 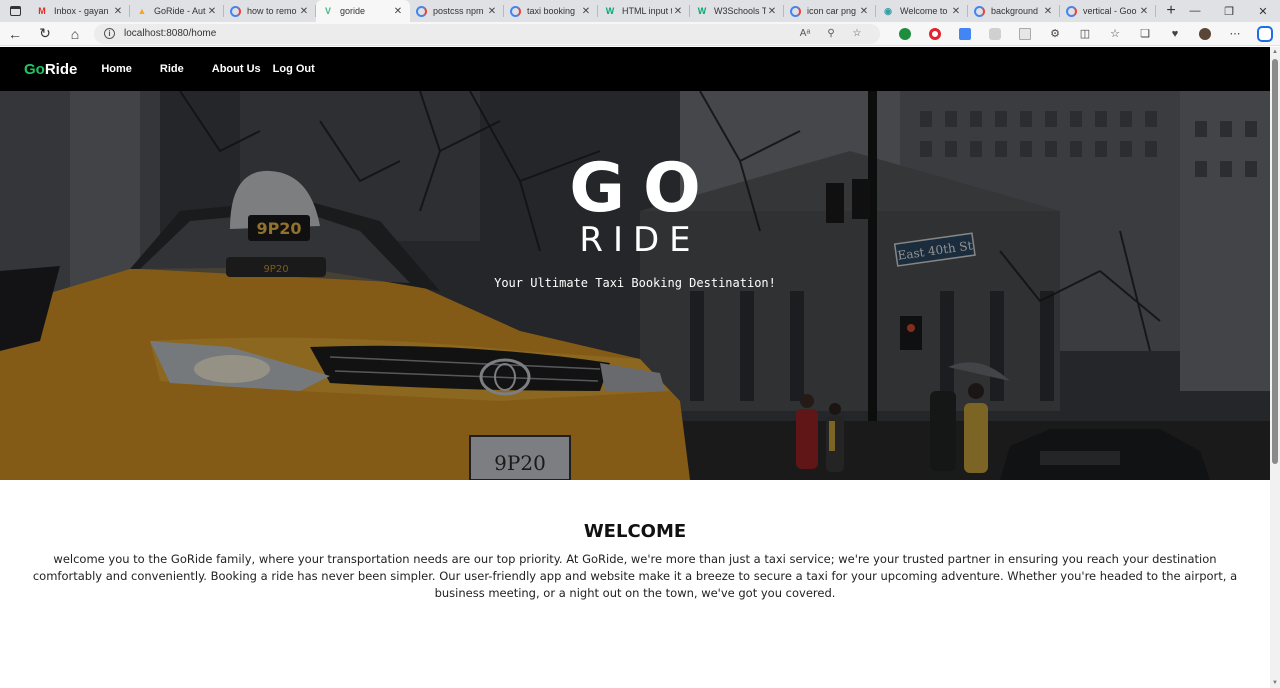 I want to click on scrollbar-thumb, so click(x=1275, y=261).